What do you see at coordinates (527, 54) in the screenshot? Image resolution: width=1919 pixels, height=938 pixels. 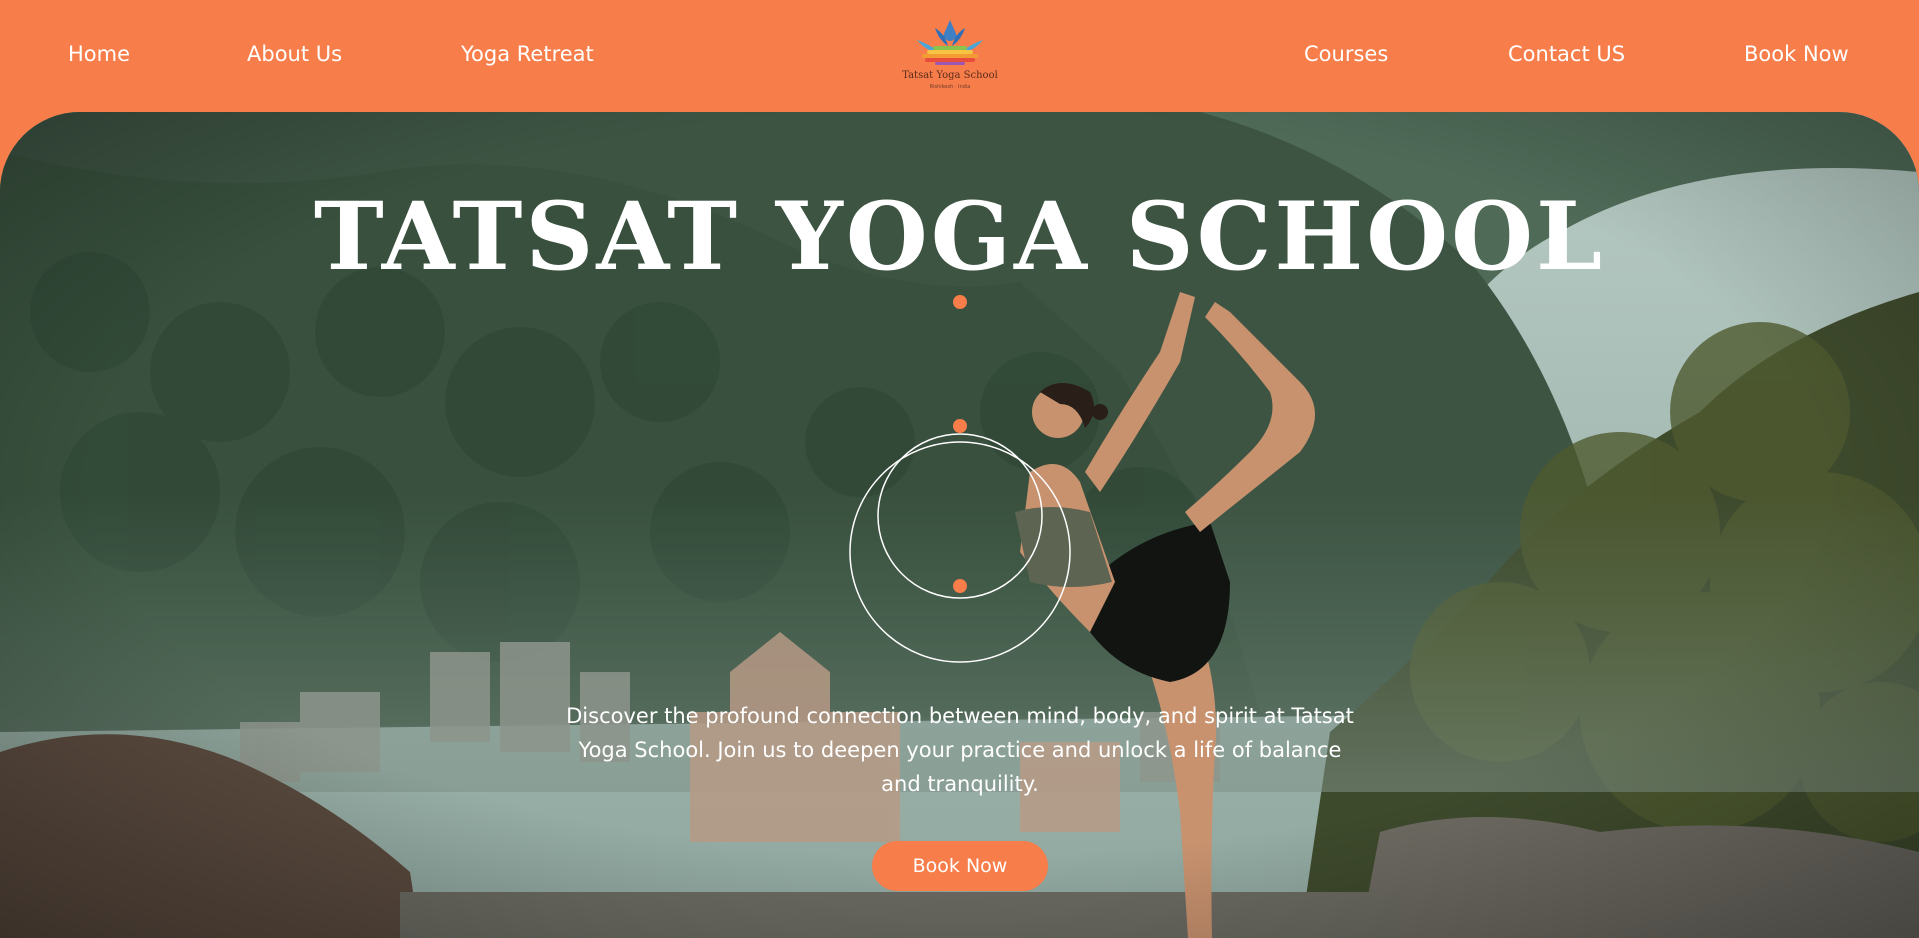 I see `nav-yoga-retreat-link: Yoga Retreat` at bounding box center [527, 54].